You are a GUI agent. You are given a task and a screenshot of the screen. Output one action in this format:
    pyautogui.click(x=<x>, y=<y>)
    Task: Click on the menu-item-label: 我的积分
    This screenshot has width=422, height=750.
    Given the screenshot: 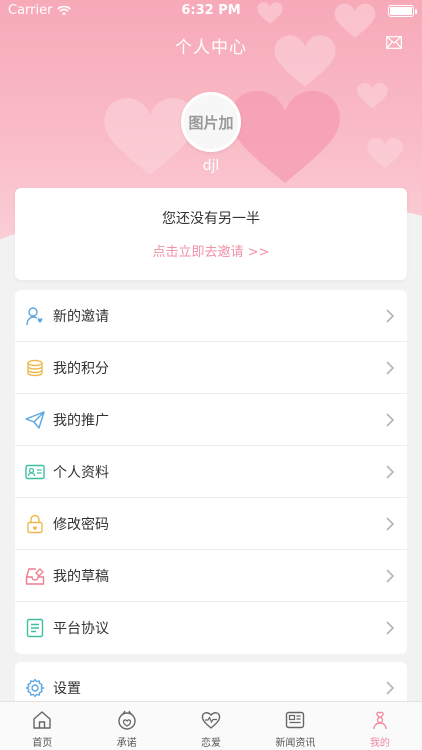 What is the action you would take?
    pyautogui.click(x=81, y=368)
    